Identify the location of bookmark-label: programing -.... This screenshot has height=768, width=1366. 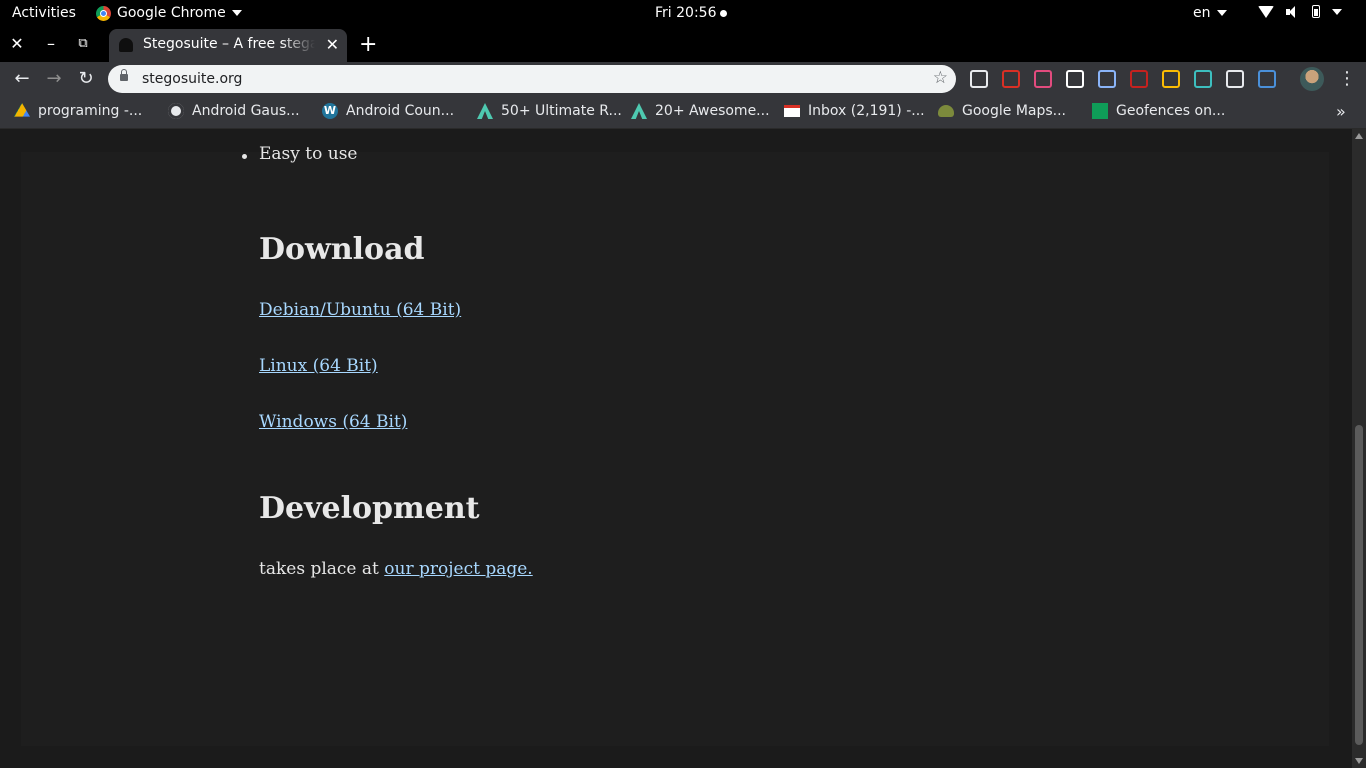
(90, 111).